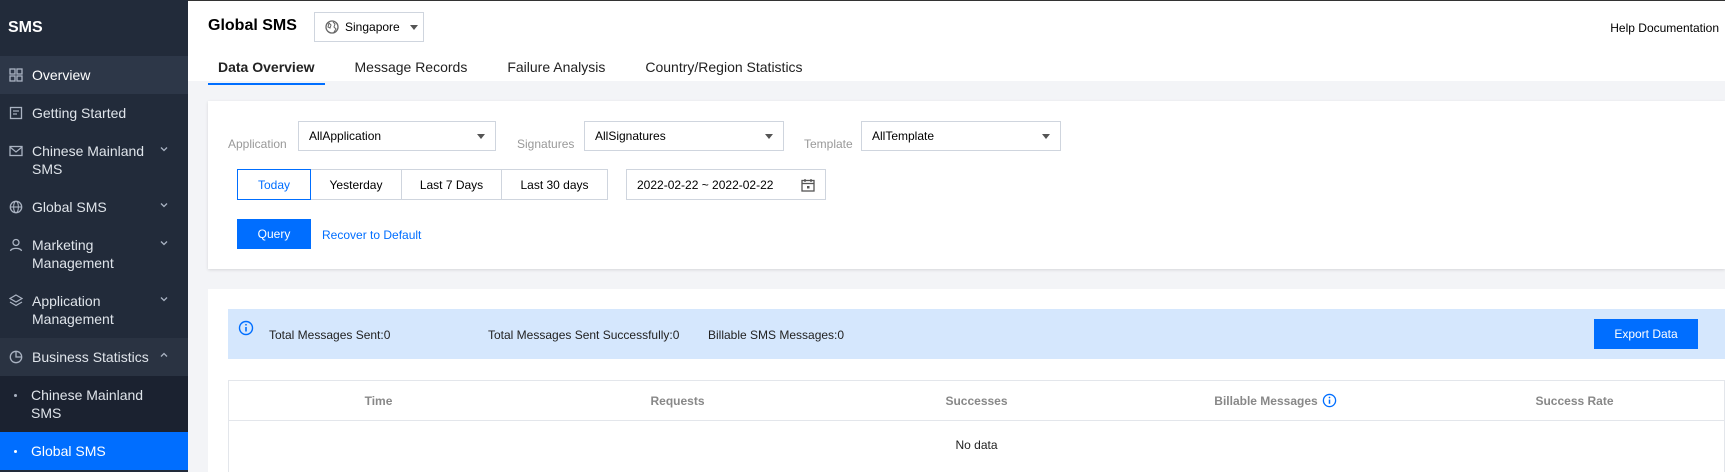  I want to click on sidebar-subitem-label: Chinese Mainland SMS, so click(87, 404).